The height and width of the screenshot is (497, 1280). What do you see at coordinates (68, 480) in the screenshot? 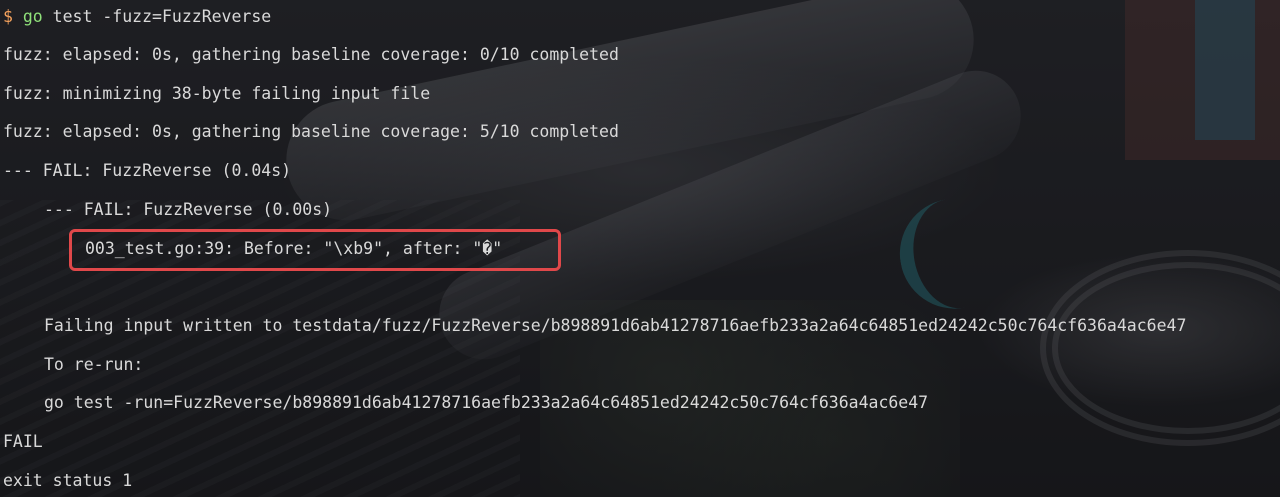
I see `output-line-exit-status: exit status 1` at bounding box center [68, 480].